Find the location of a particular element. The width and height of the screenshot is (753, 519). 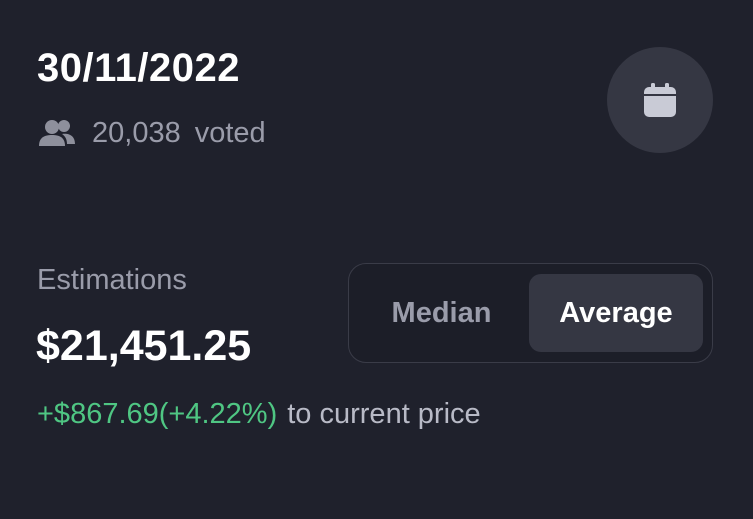

calendar-icon is located at coordinates (660, 100).